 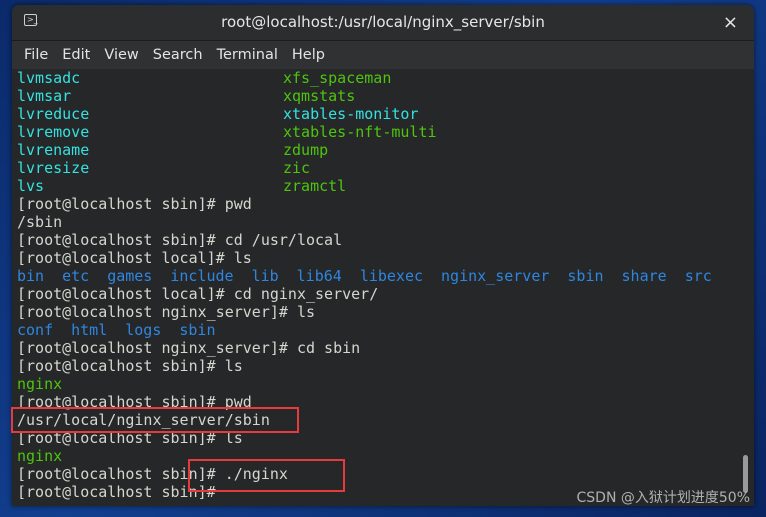 What do you see at coordinates (178, 55) in the screenshot?
I see `menu-search: Search` at bounding box center [178, 55].